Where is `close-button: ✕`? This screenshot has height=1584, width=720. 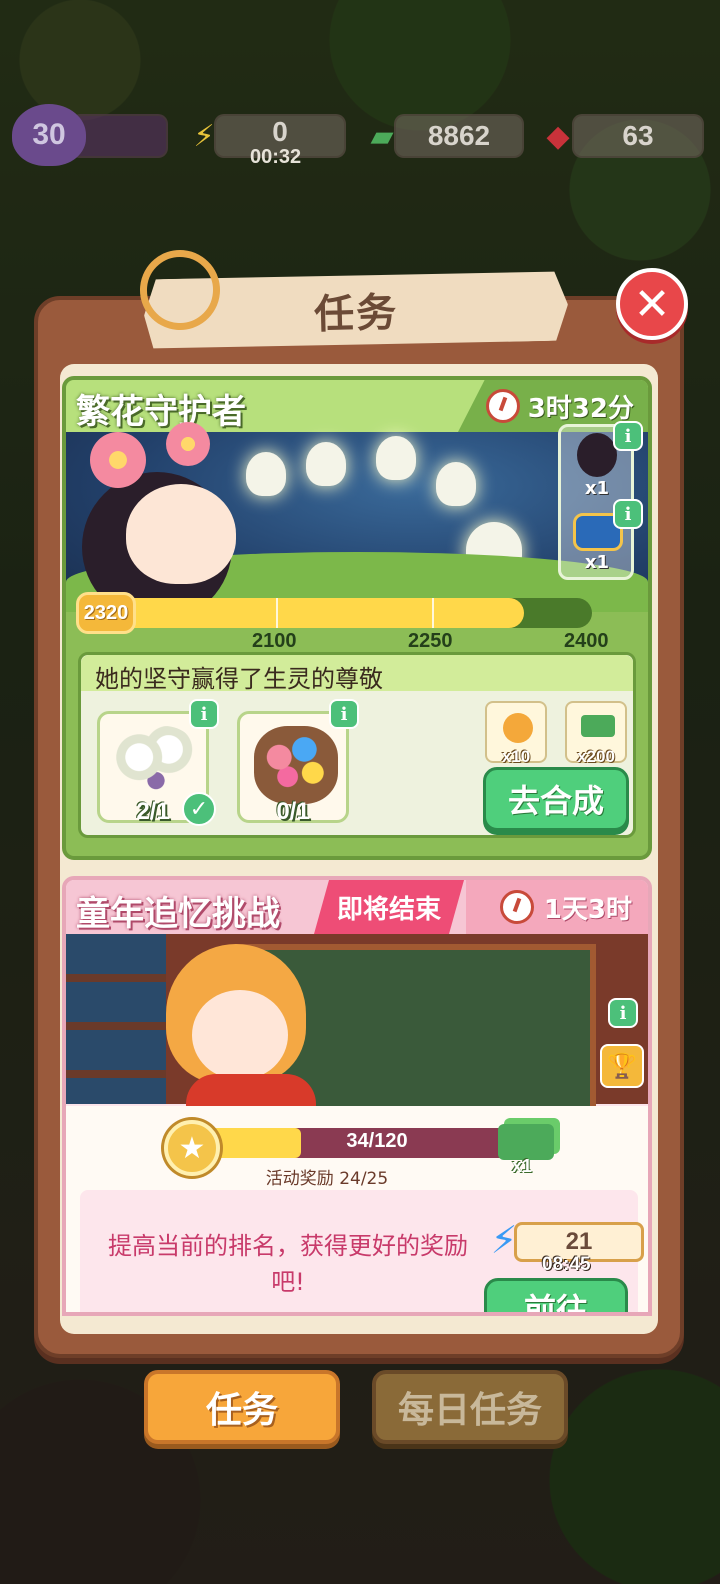
close-button: ✕ is located at coordinates (652, 304).